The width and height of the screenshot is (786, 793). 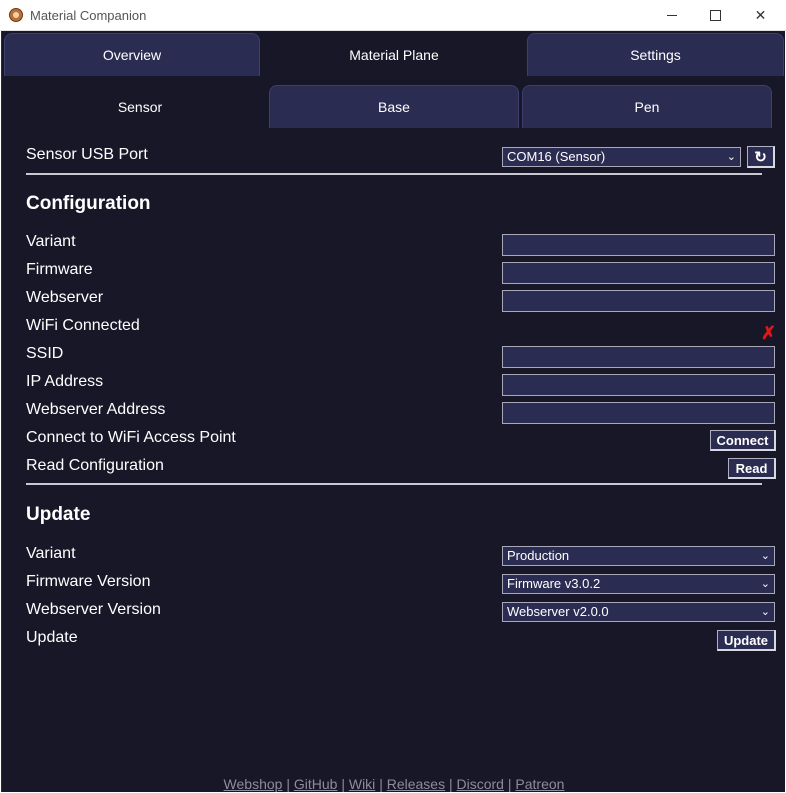 I want to click on update-row-label: Update, so click(x=52, y=637).